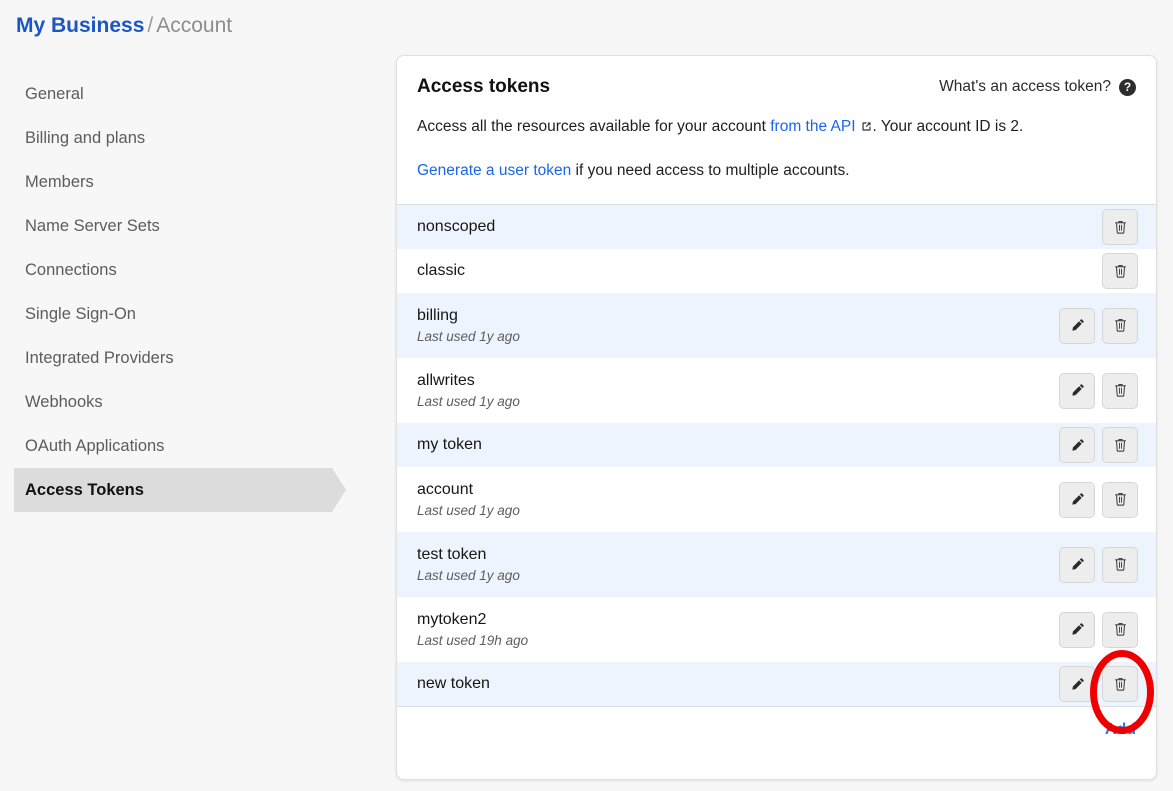  What do you see at coordinates (59, 181) in the screenshot?
I see `sidebar-item-label: Members` at bounding box center [59, 181].